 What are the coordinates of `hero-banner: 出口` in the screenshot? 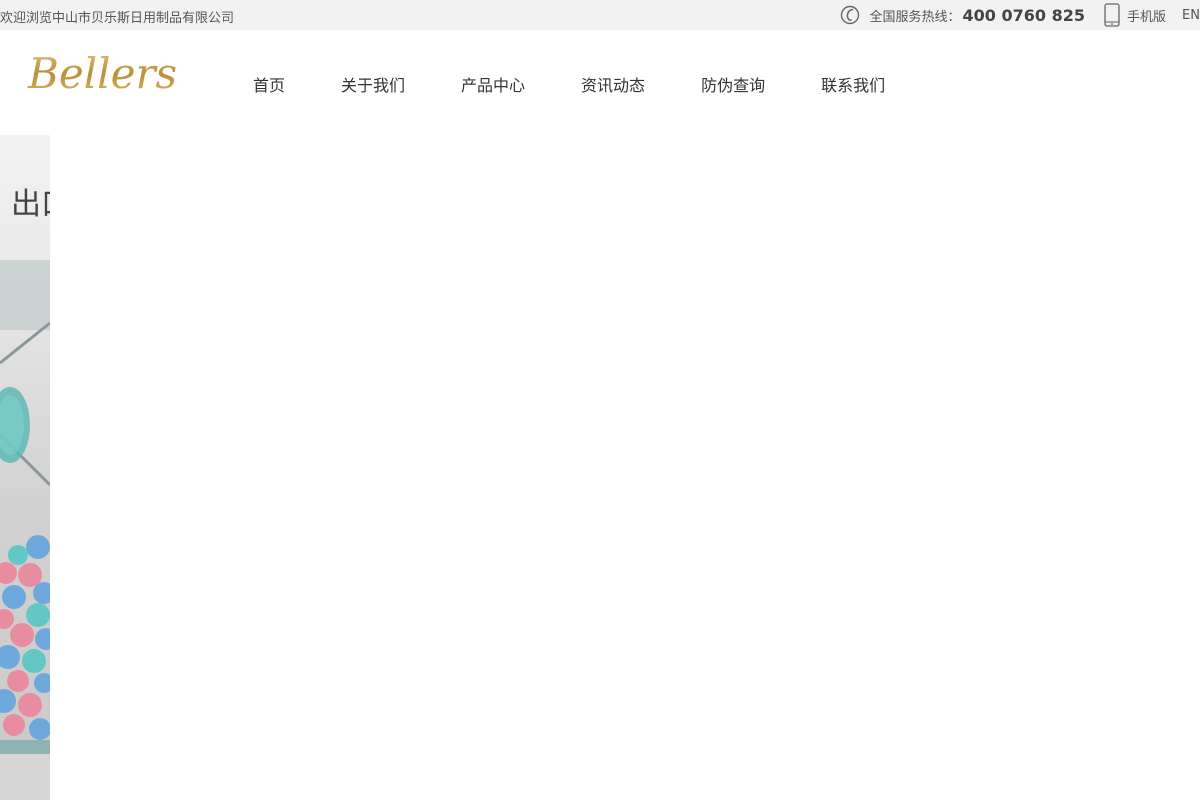 It's located at (25, 467).